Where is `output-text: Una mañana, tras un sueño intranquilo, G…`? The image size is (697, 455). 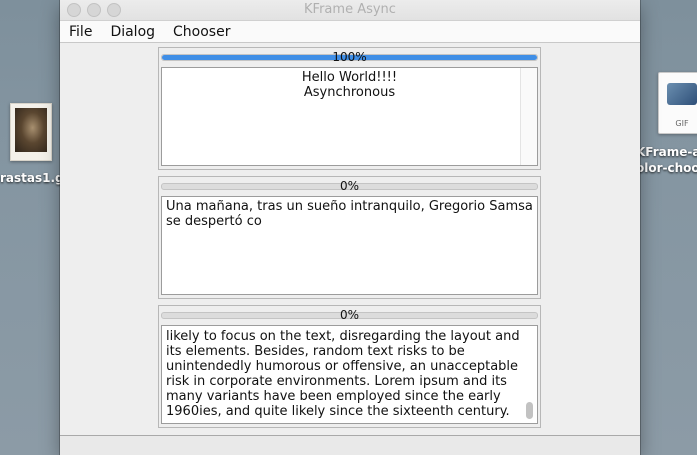
output-text: Una mañana, tras un sueño intranquilo, G… is located at coordinates (349, 214).